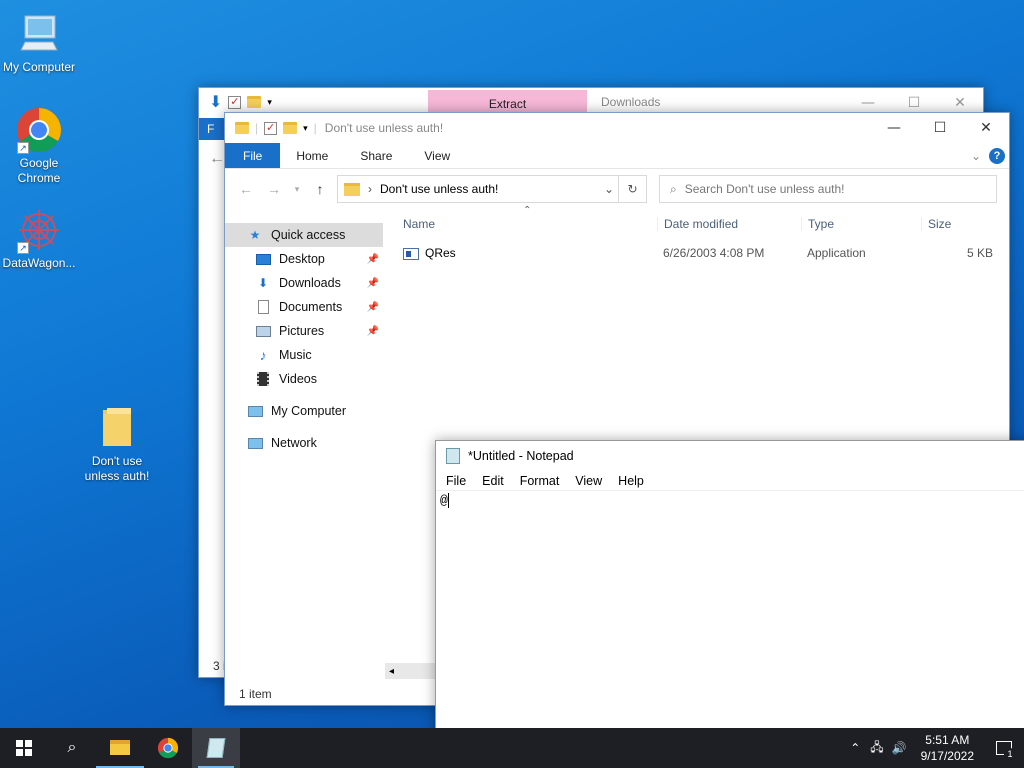 The width and height of the screenshot is (1024, 768). Describe the element at coordinates (304, 307) in the screenshot. I see `nav-documents: Documents 📌` at that location.